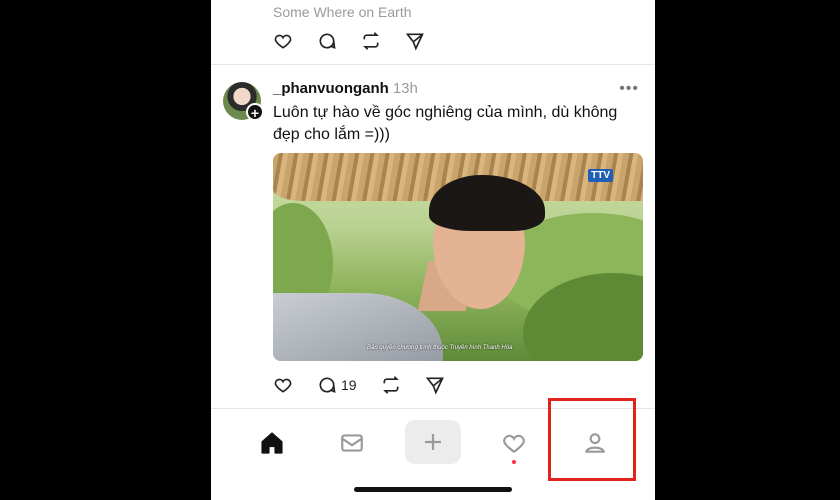 The width and height of the screenshot is (840, 500). I want to click on post-time: 13h, so click(405, 88).